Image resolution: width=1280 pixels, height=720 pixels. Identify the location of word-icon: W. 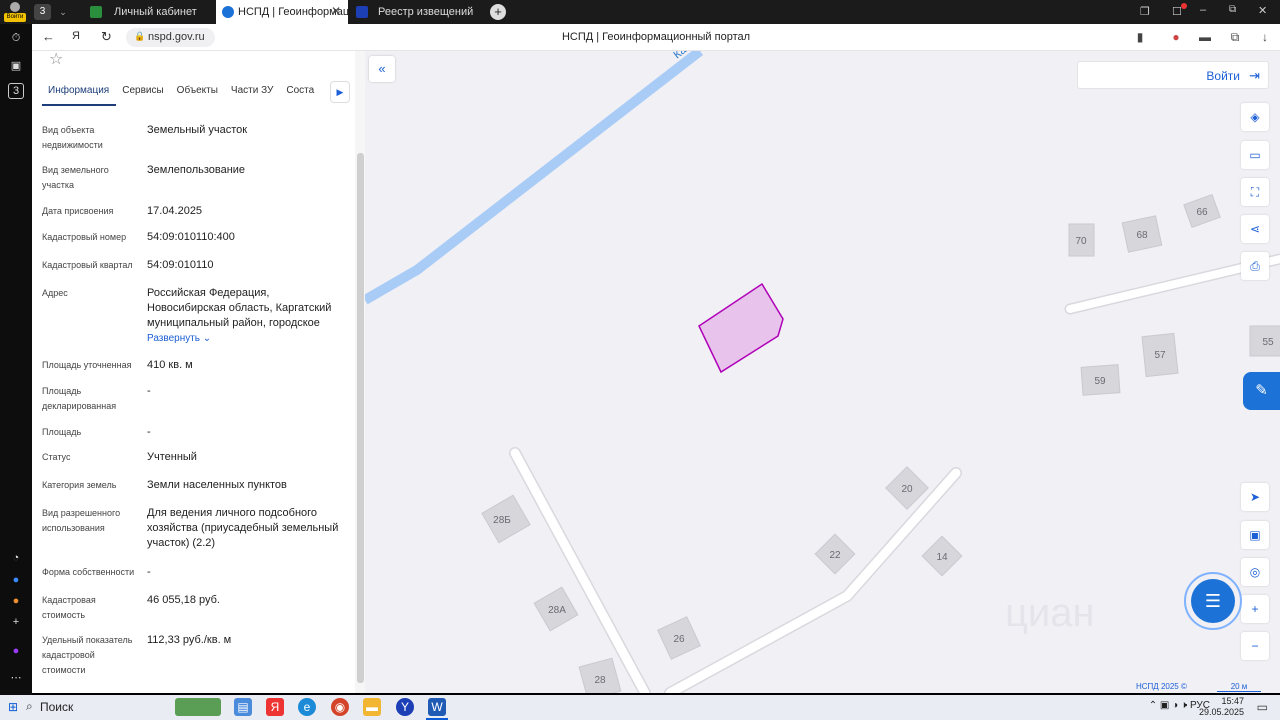
(437, 707).